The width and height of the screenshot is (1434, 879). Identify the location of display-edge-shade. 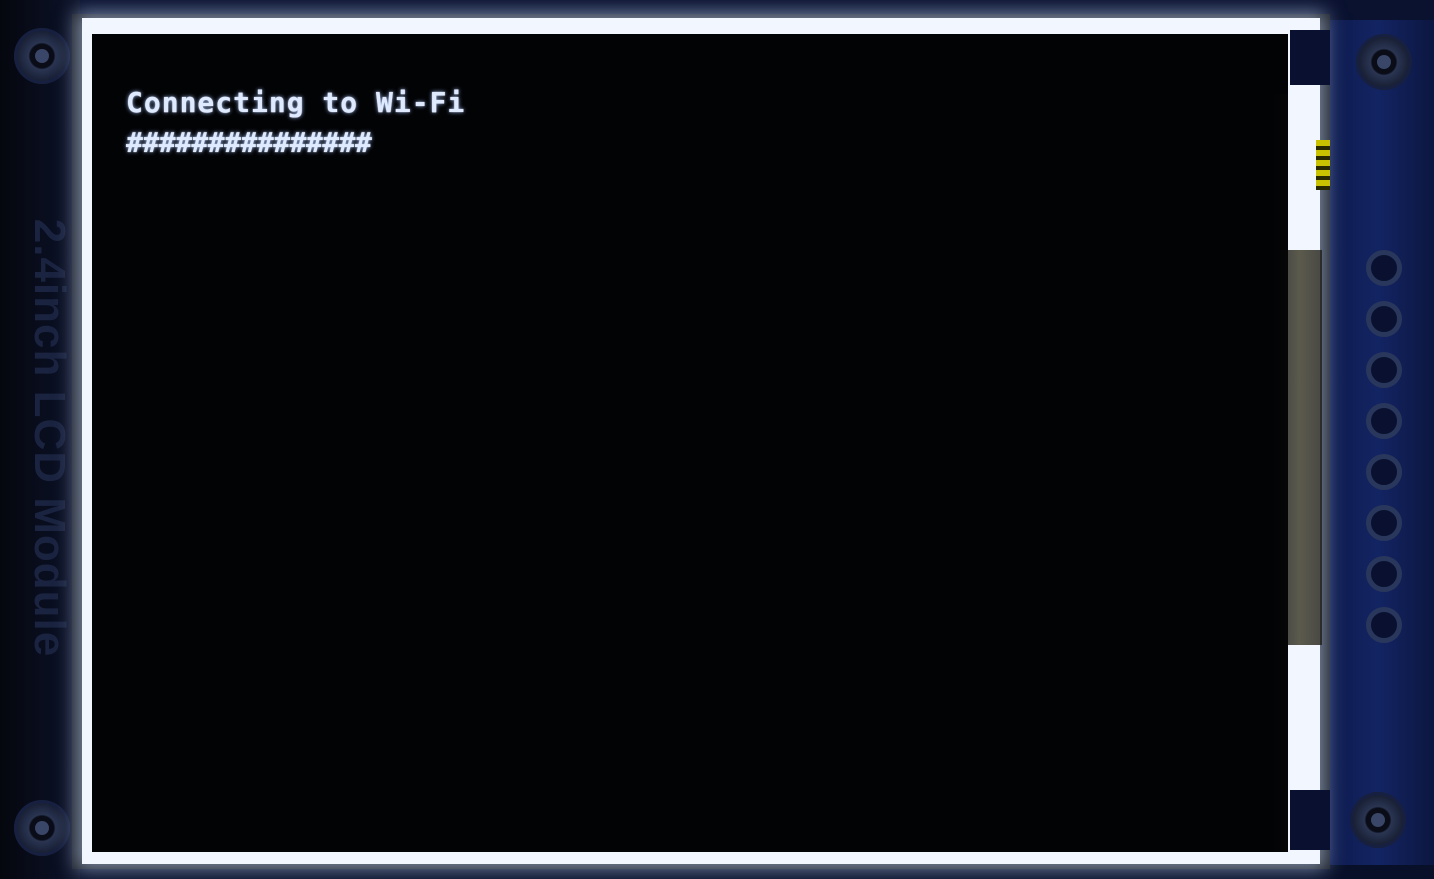
(1280, 473).